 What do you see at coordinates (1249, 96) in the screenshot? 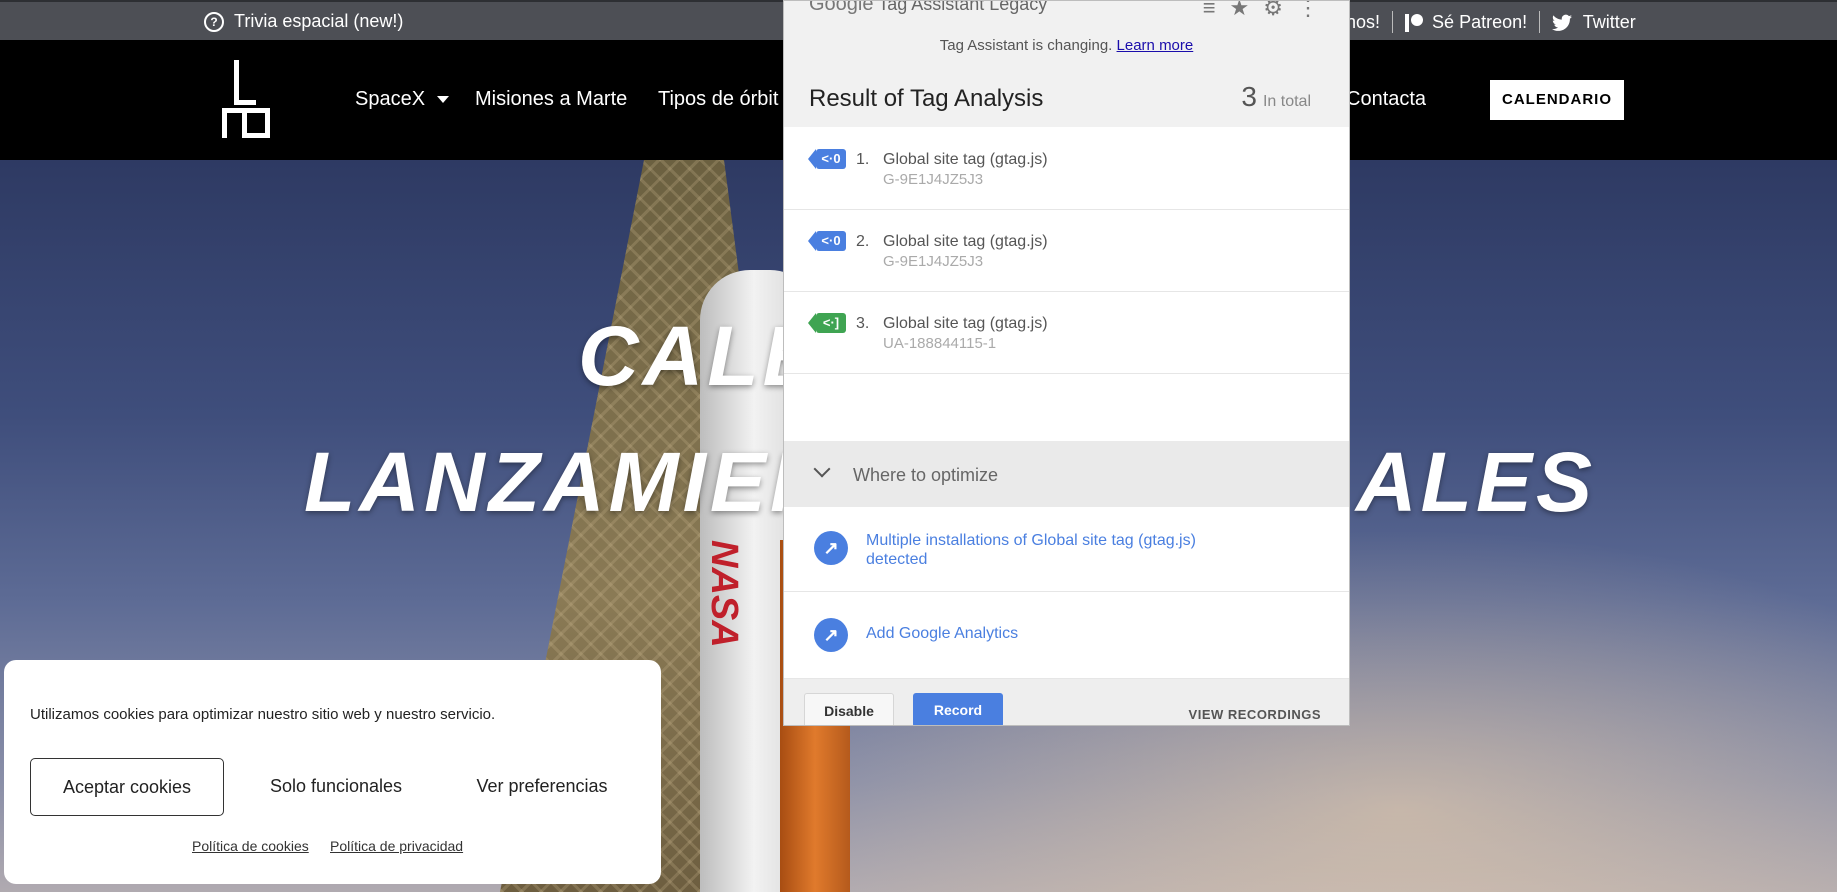
I see `total-number: 3` at bounding box center [1249, 96].